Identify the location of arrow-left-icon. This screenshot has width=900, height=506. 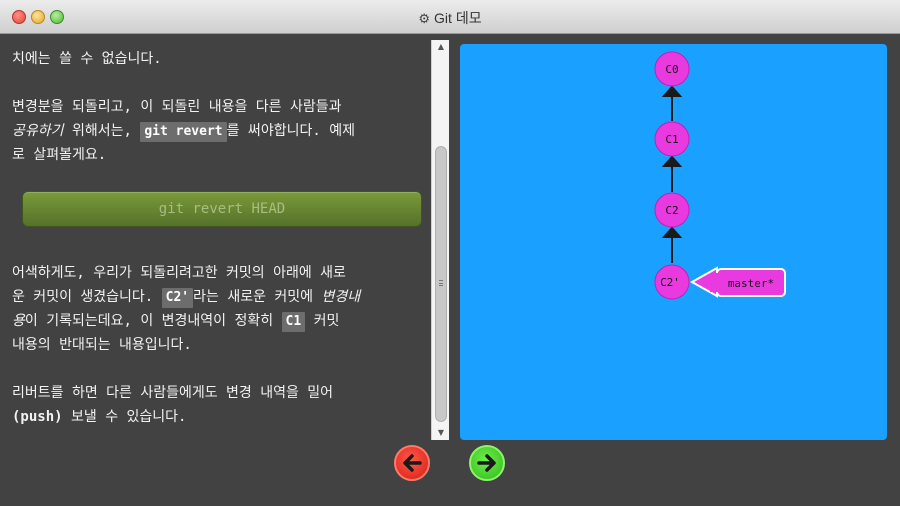
(412, 463).